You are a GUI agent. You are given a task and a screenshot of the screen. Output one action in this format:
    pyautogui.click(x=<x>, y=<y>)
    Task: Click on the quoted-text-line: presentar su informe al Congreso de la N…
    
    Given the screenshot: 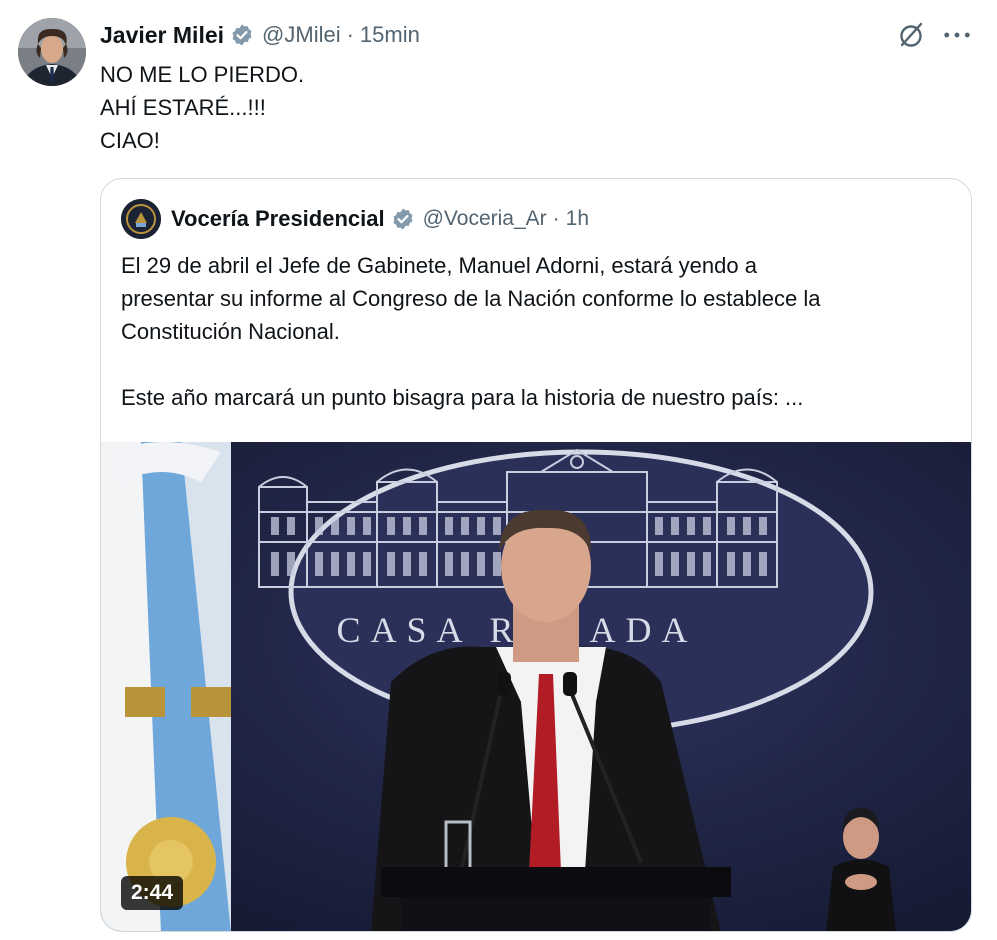 What is the action you would take?
    pyautogui.click(x=471, y=298)
    